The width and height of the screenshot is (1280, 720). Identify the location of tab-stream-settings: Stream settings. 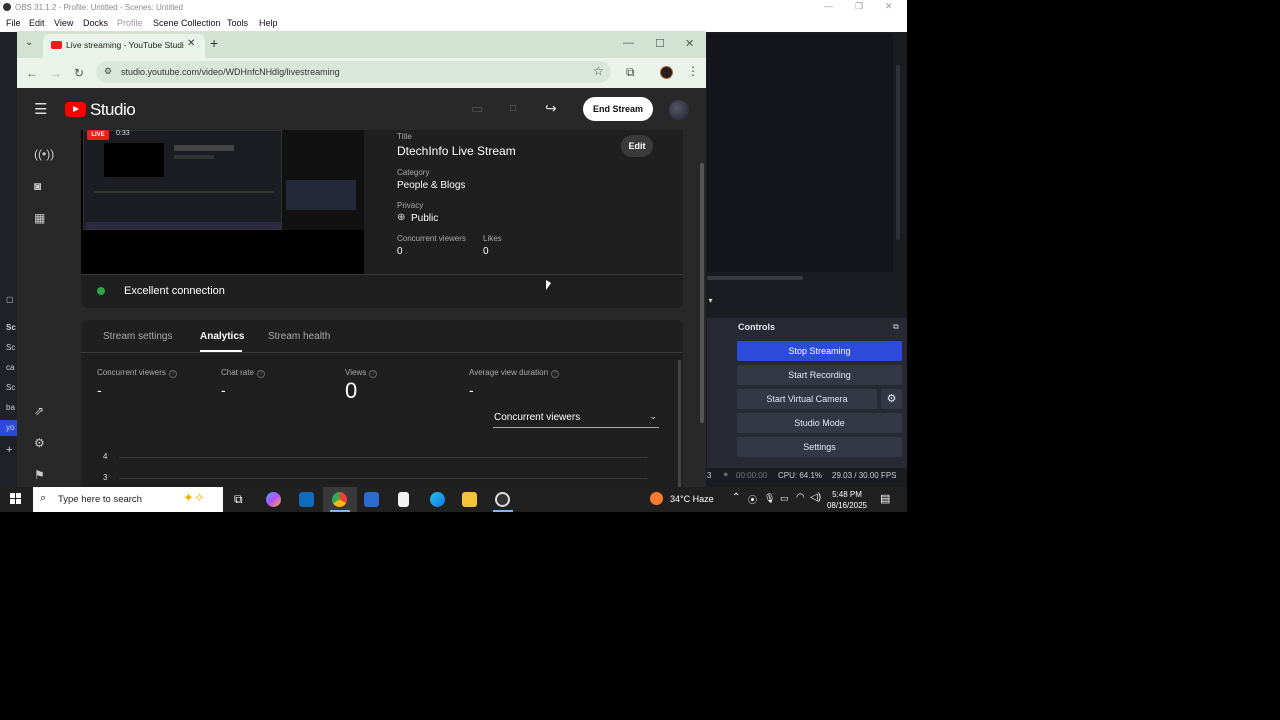
(137, 336).